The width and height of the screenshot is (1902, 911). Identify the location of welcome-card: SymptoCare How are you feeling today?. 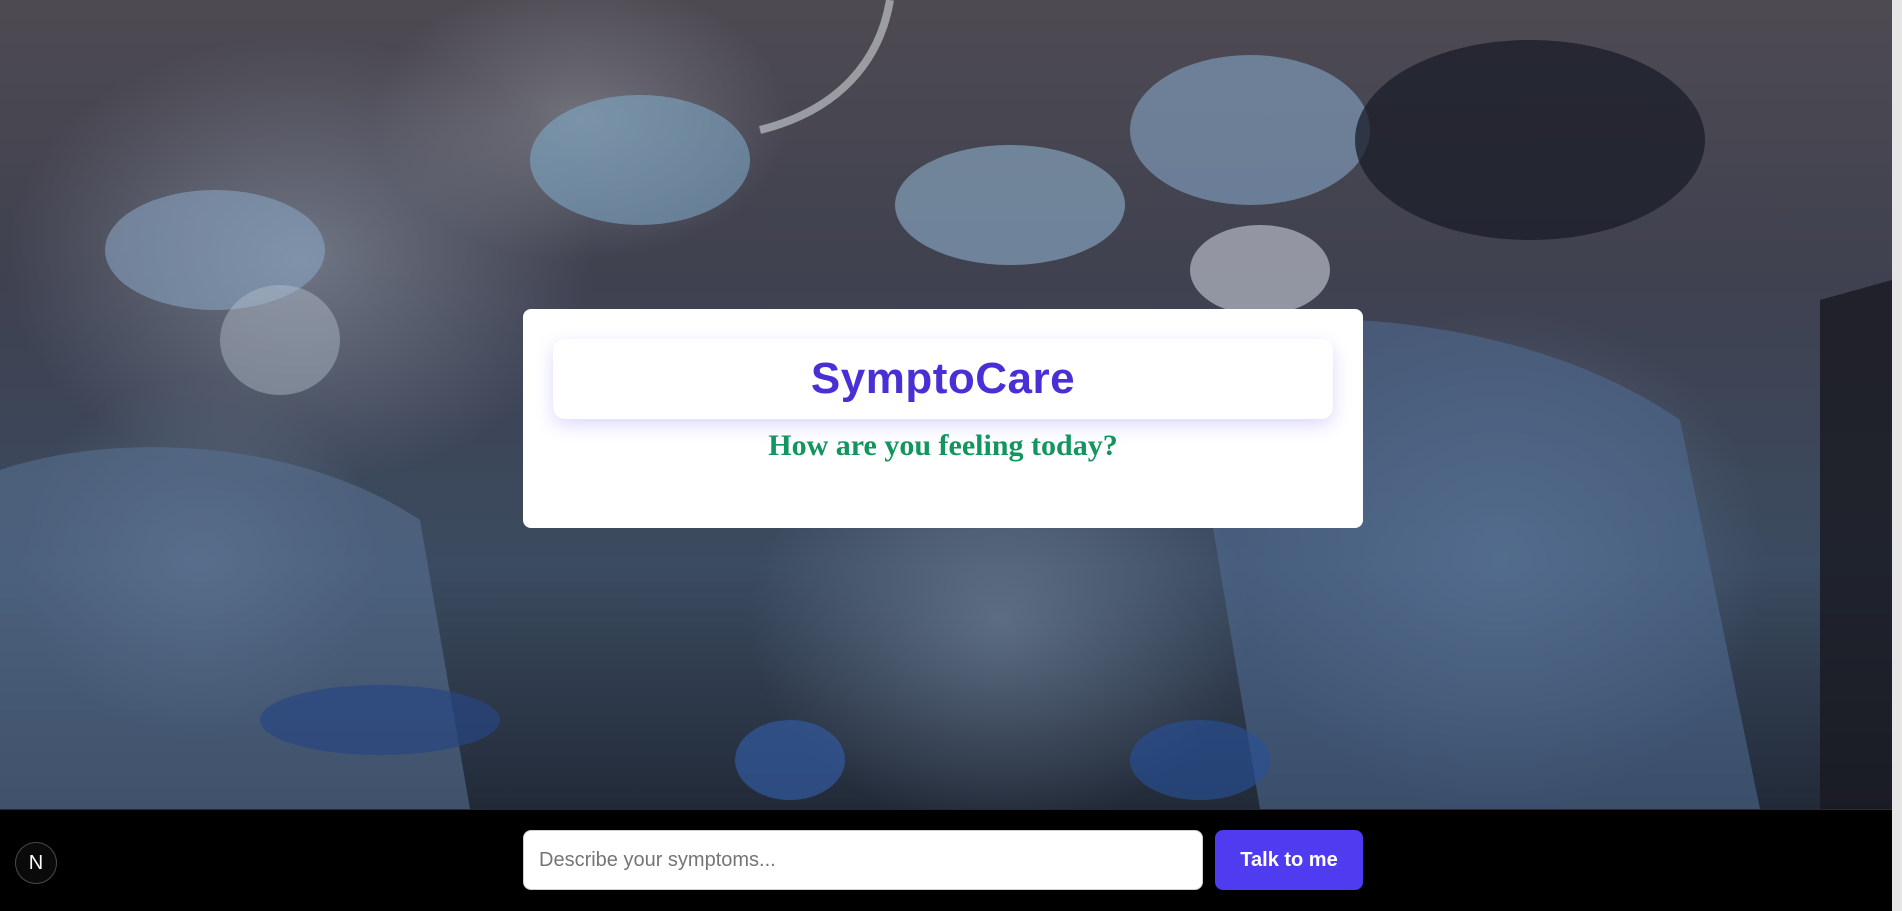
(943, 418).